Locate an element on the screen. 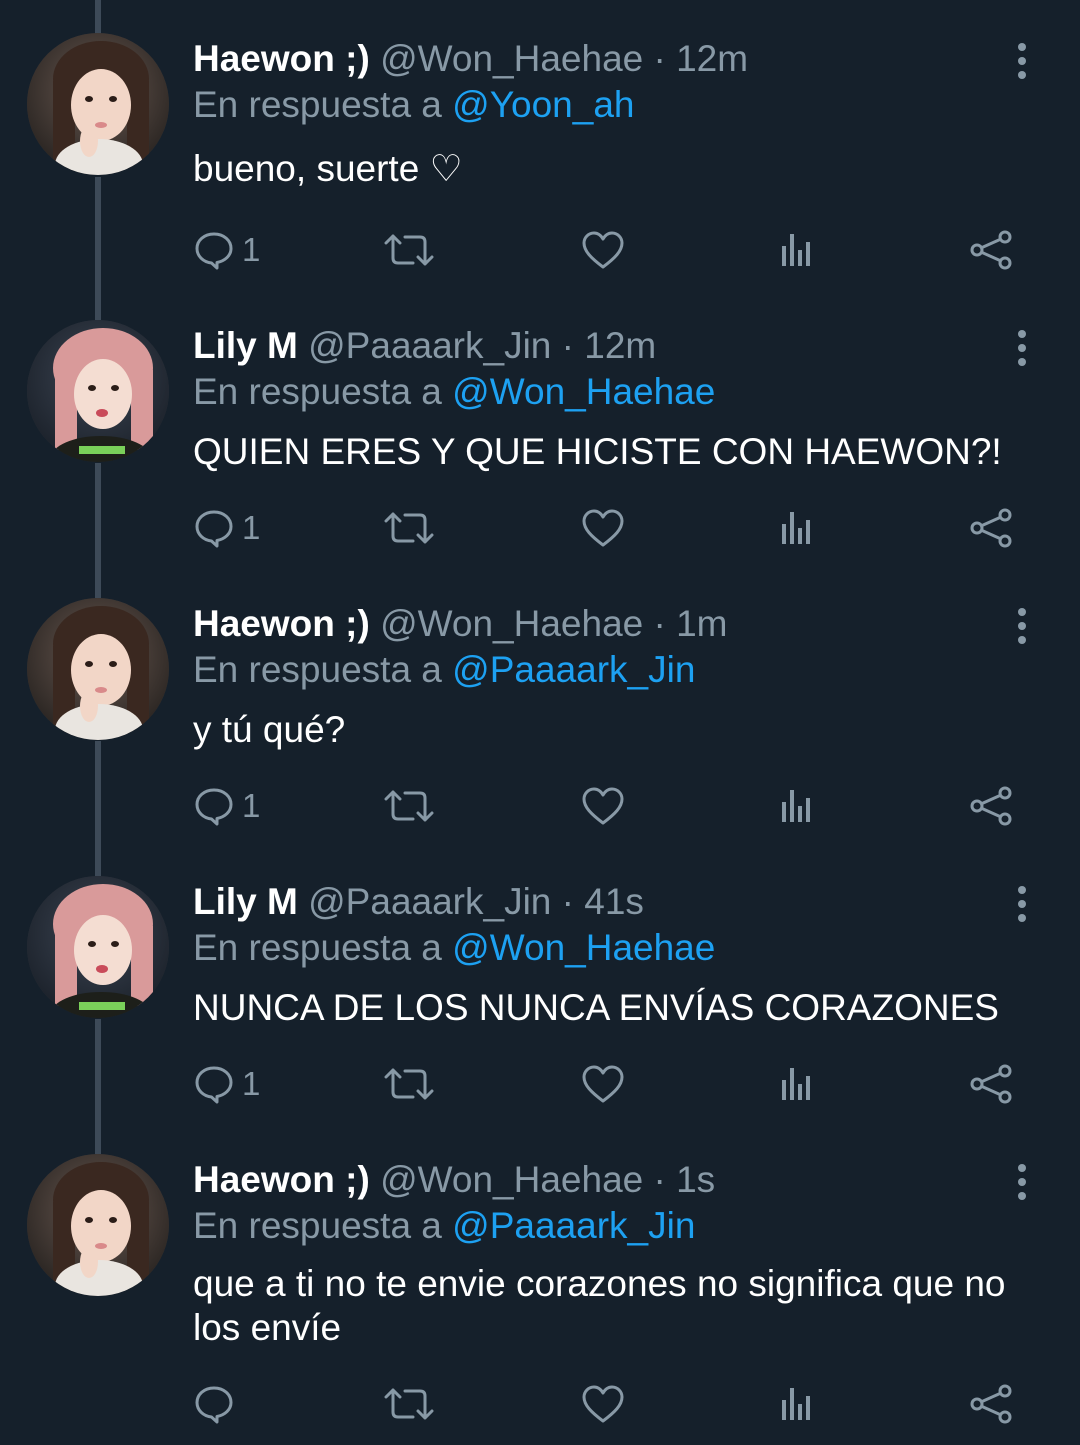  tweet-header: Lily M @Paaaark_Jin · 12m is located at coordinates (424, 346).